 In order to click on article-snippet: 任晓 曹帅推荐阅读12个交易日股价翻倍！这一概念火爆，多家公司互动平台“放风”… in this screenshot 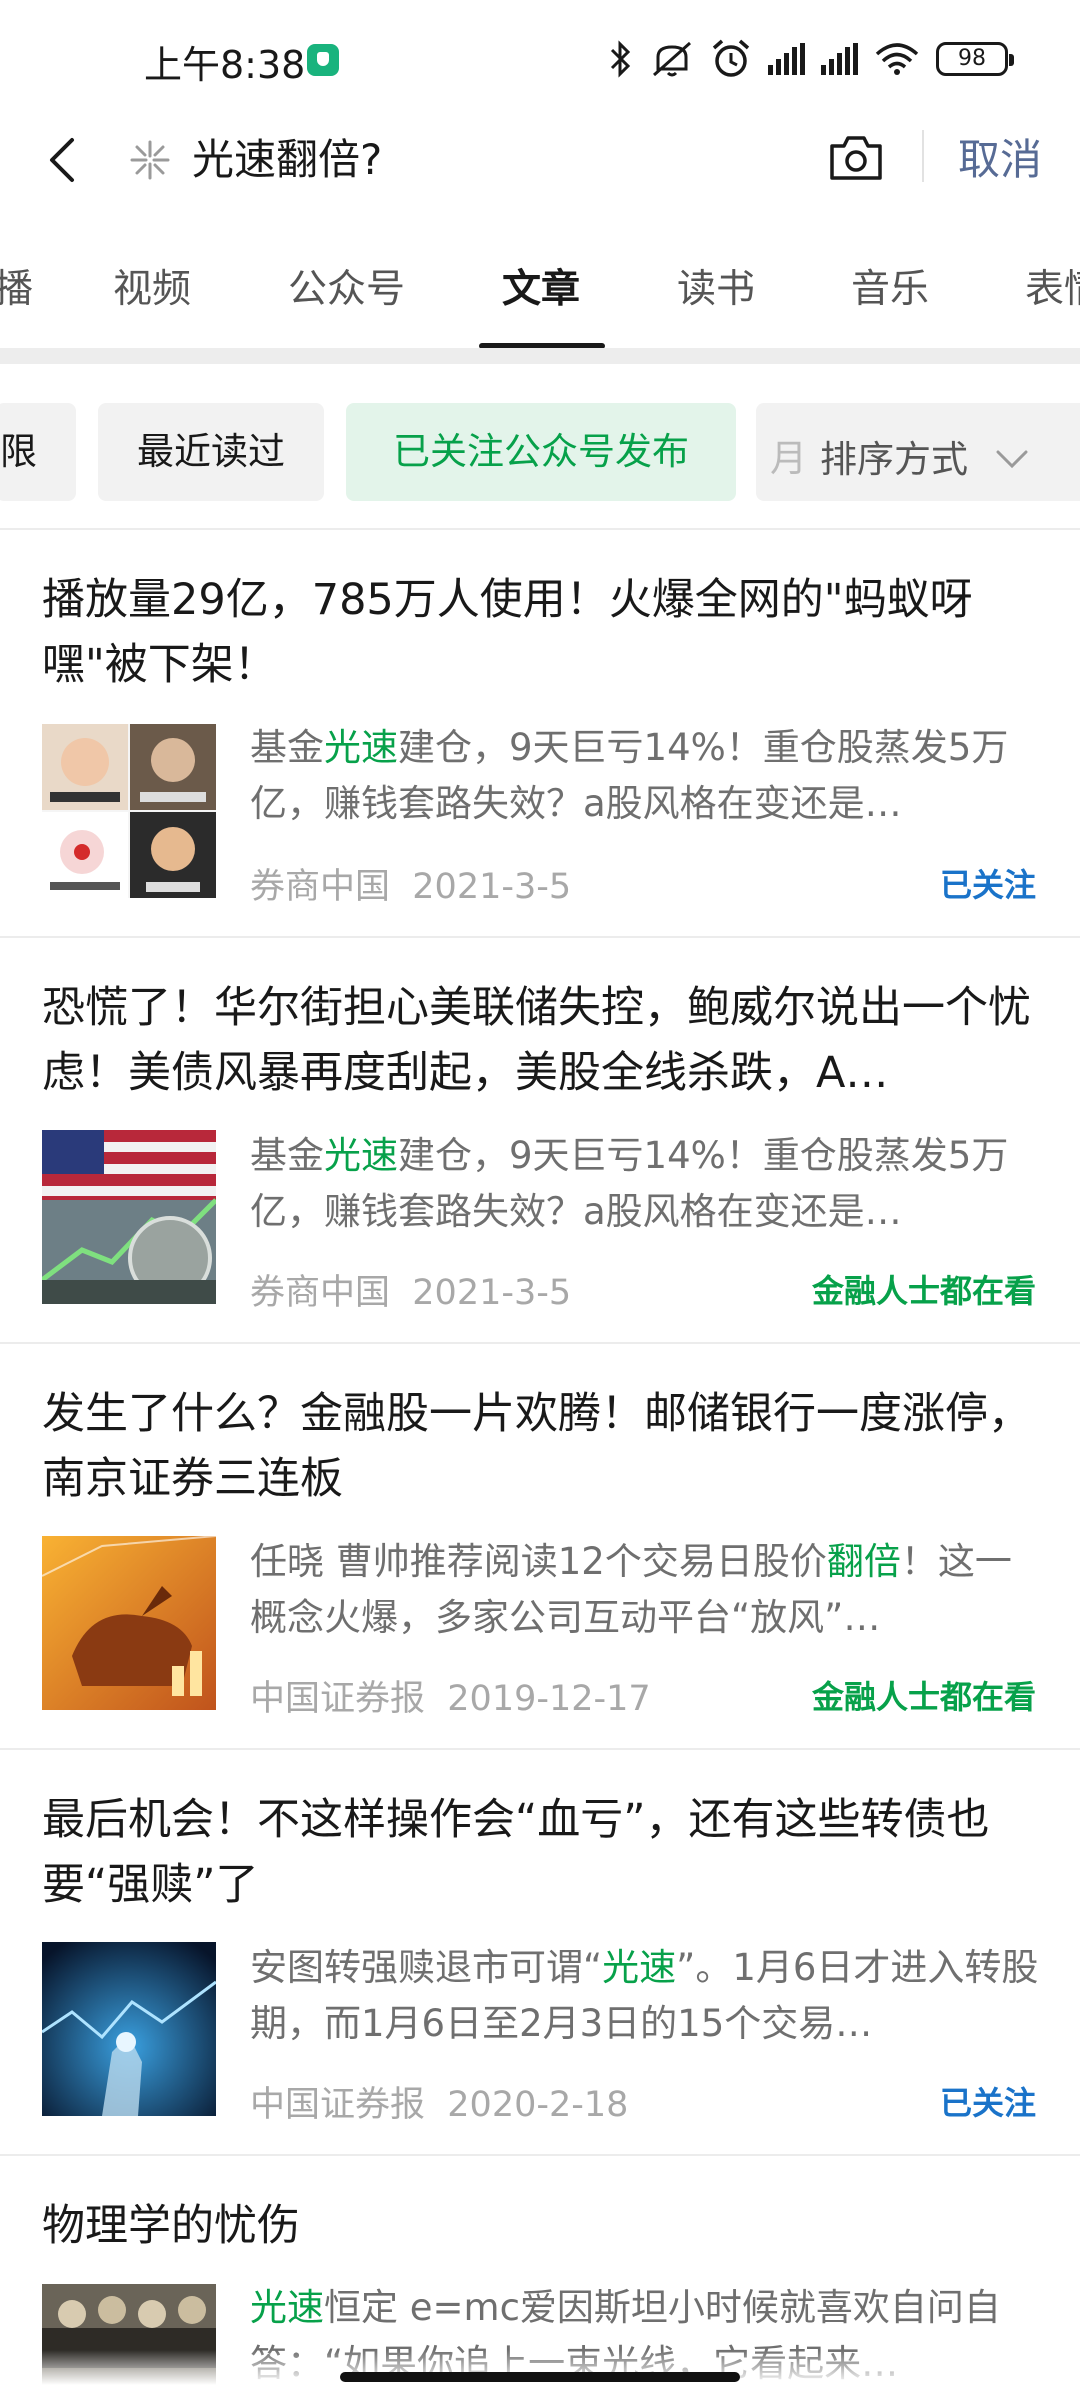, I will do `click(645, 1590)`.